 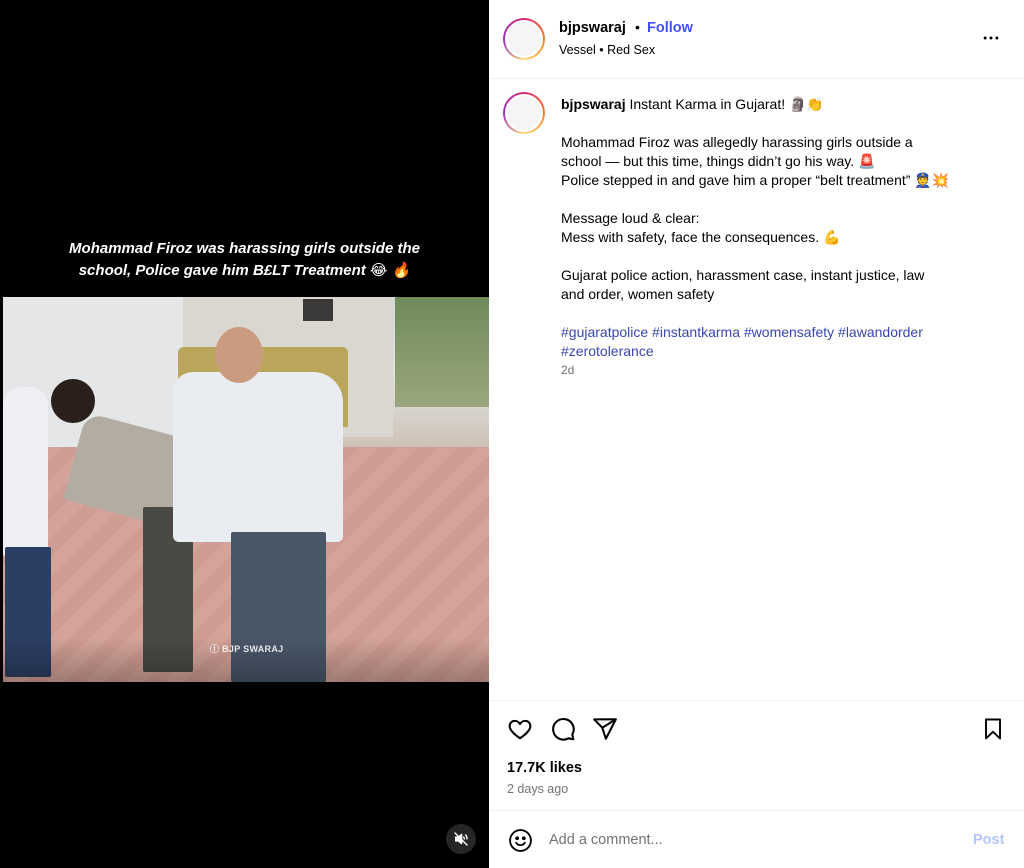 I want to click on caption-age: 2d, so click(x=781, y=370).